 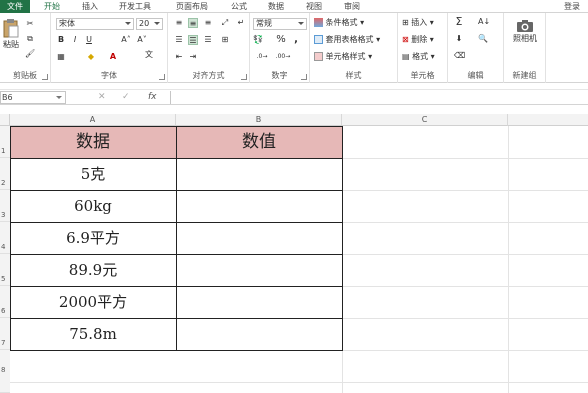 What do you see at coordinates (109, 48) in the screenshot?
I see `group-font: 宋体 20 B I U A˄ A˅ ▦ ◆ A 文 字体` at bounding box center [109, 48].